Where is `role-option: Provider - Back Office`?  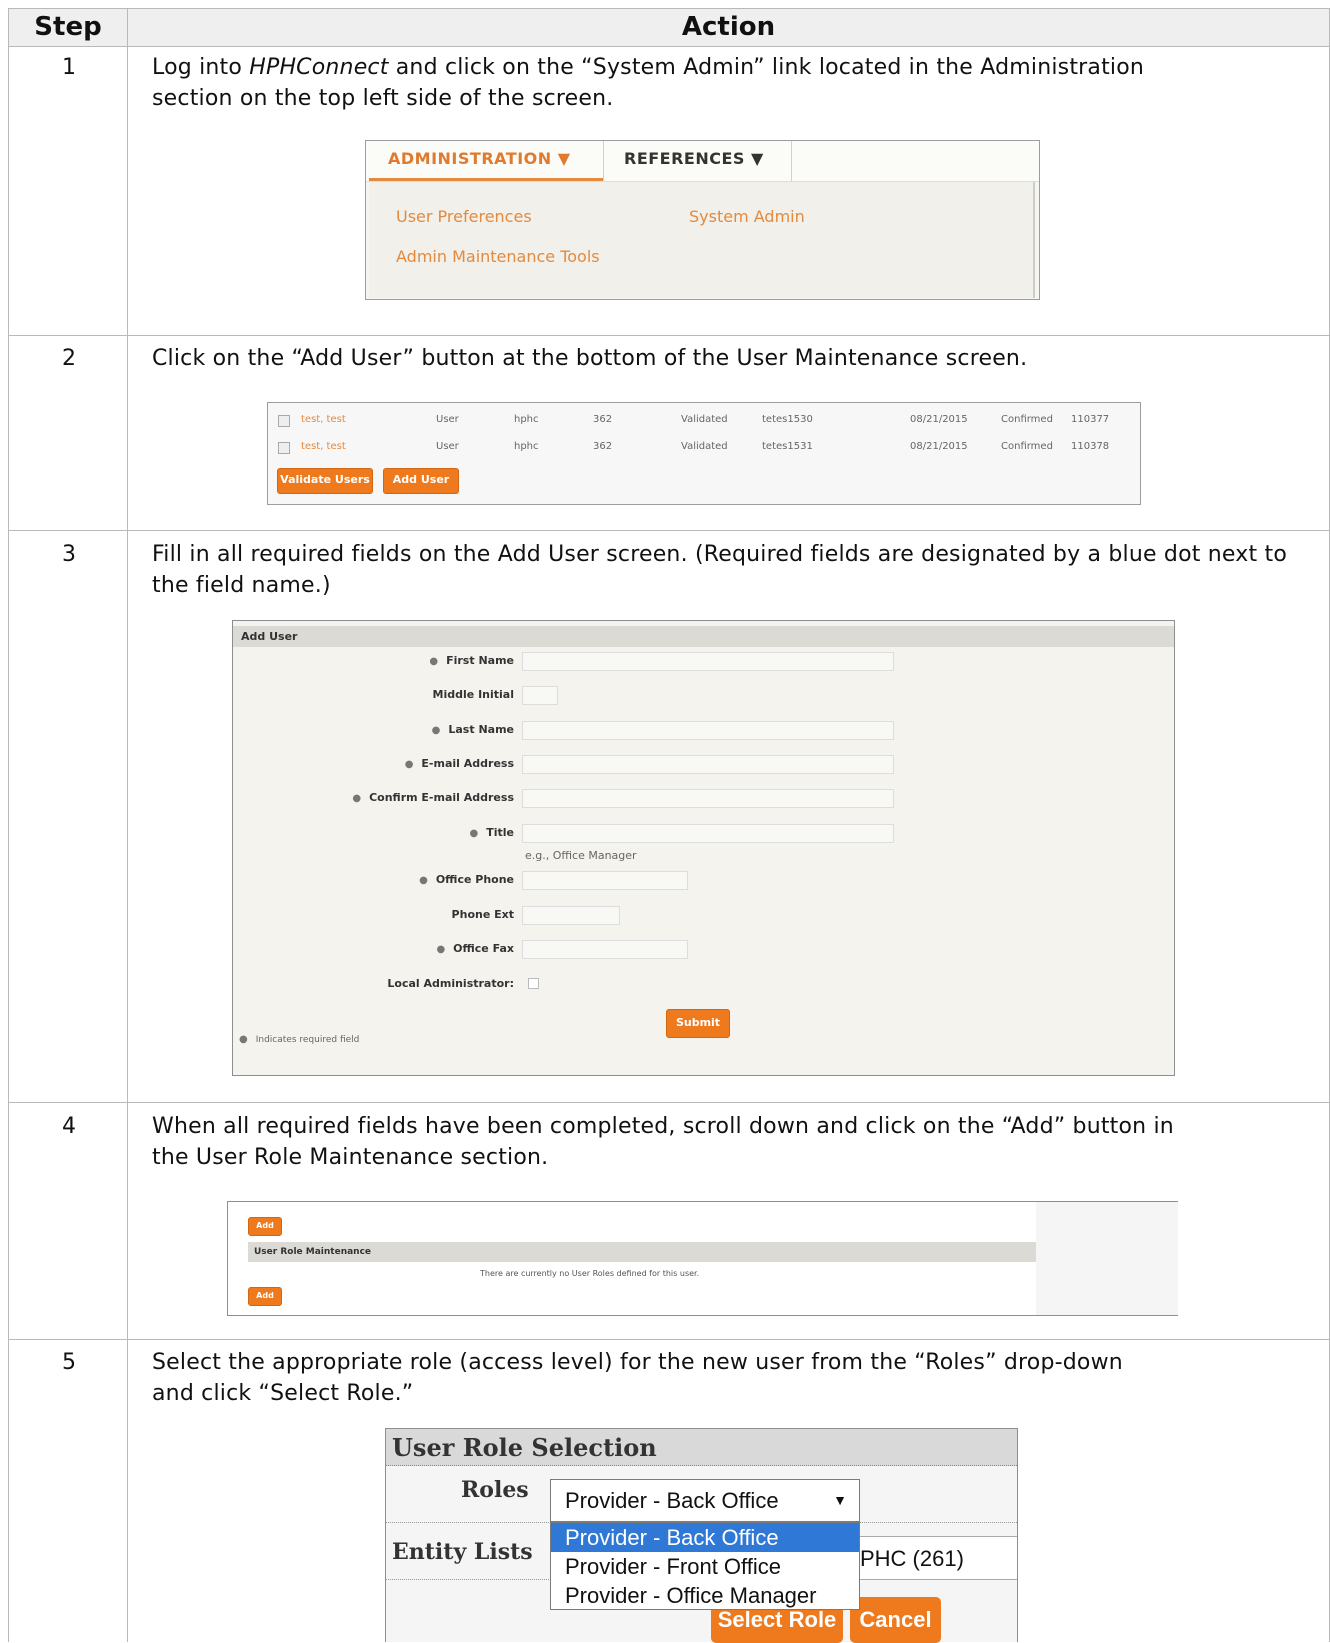
role-option: Provider - Back Office is located at coordinates (705, 1537).